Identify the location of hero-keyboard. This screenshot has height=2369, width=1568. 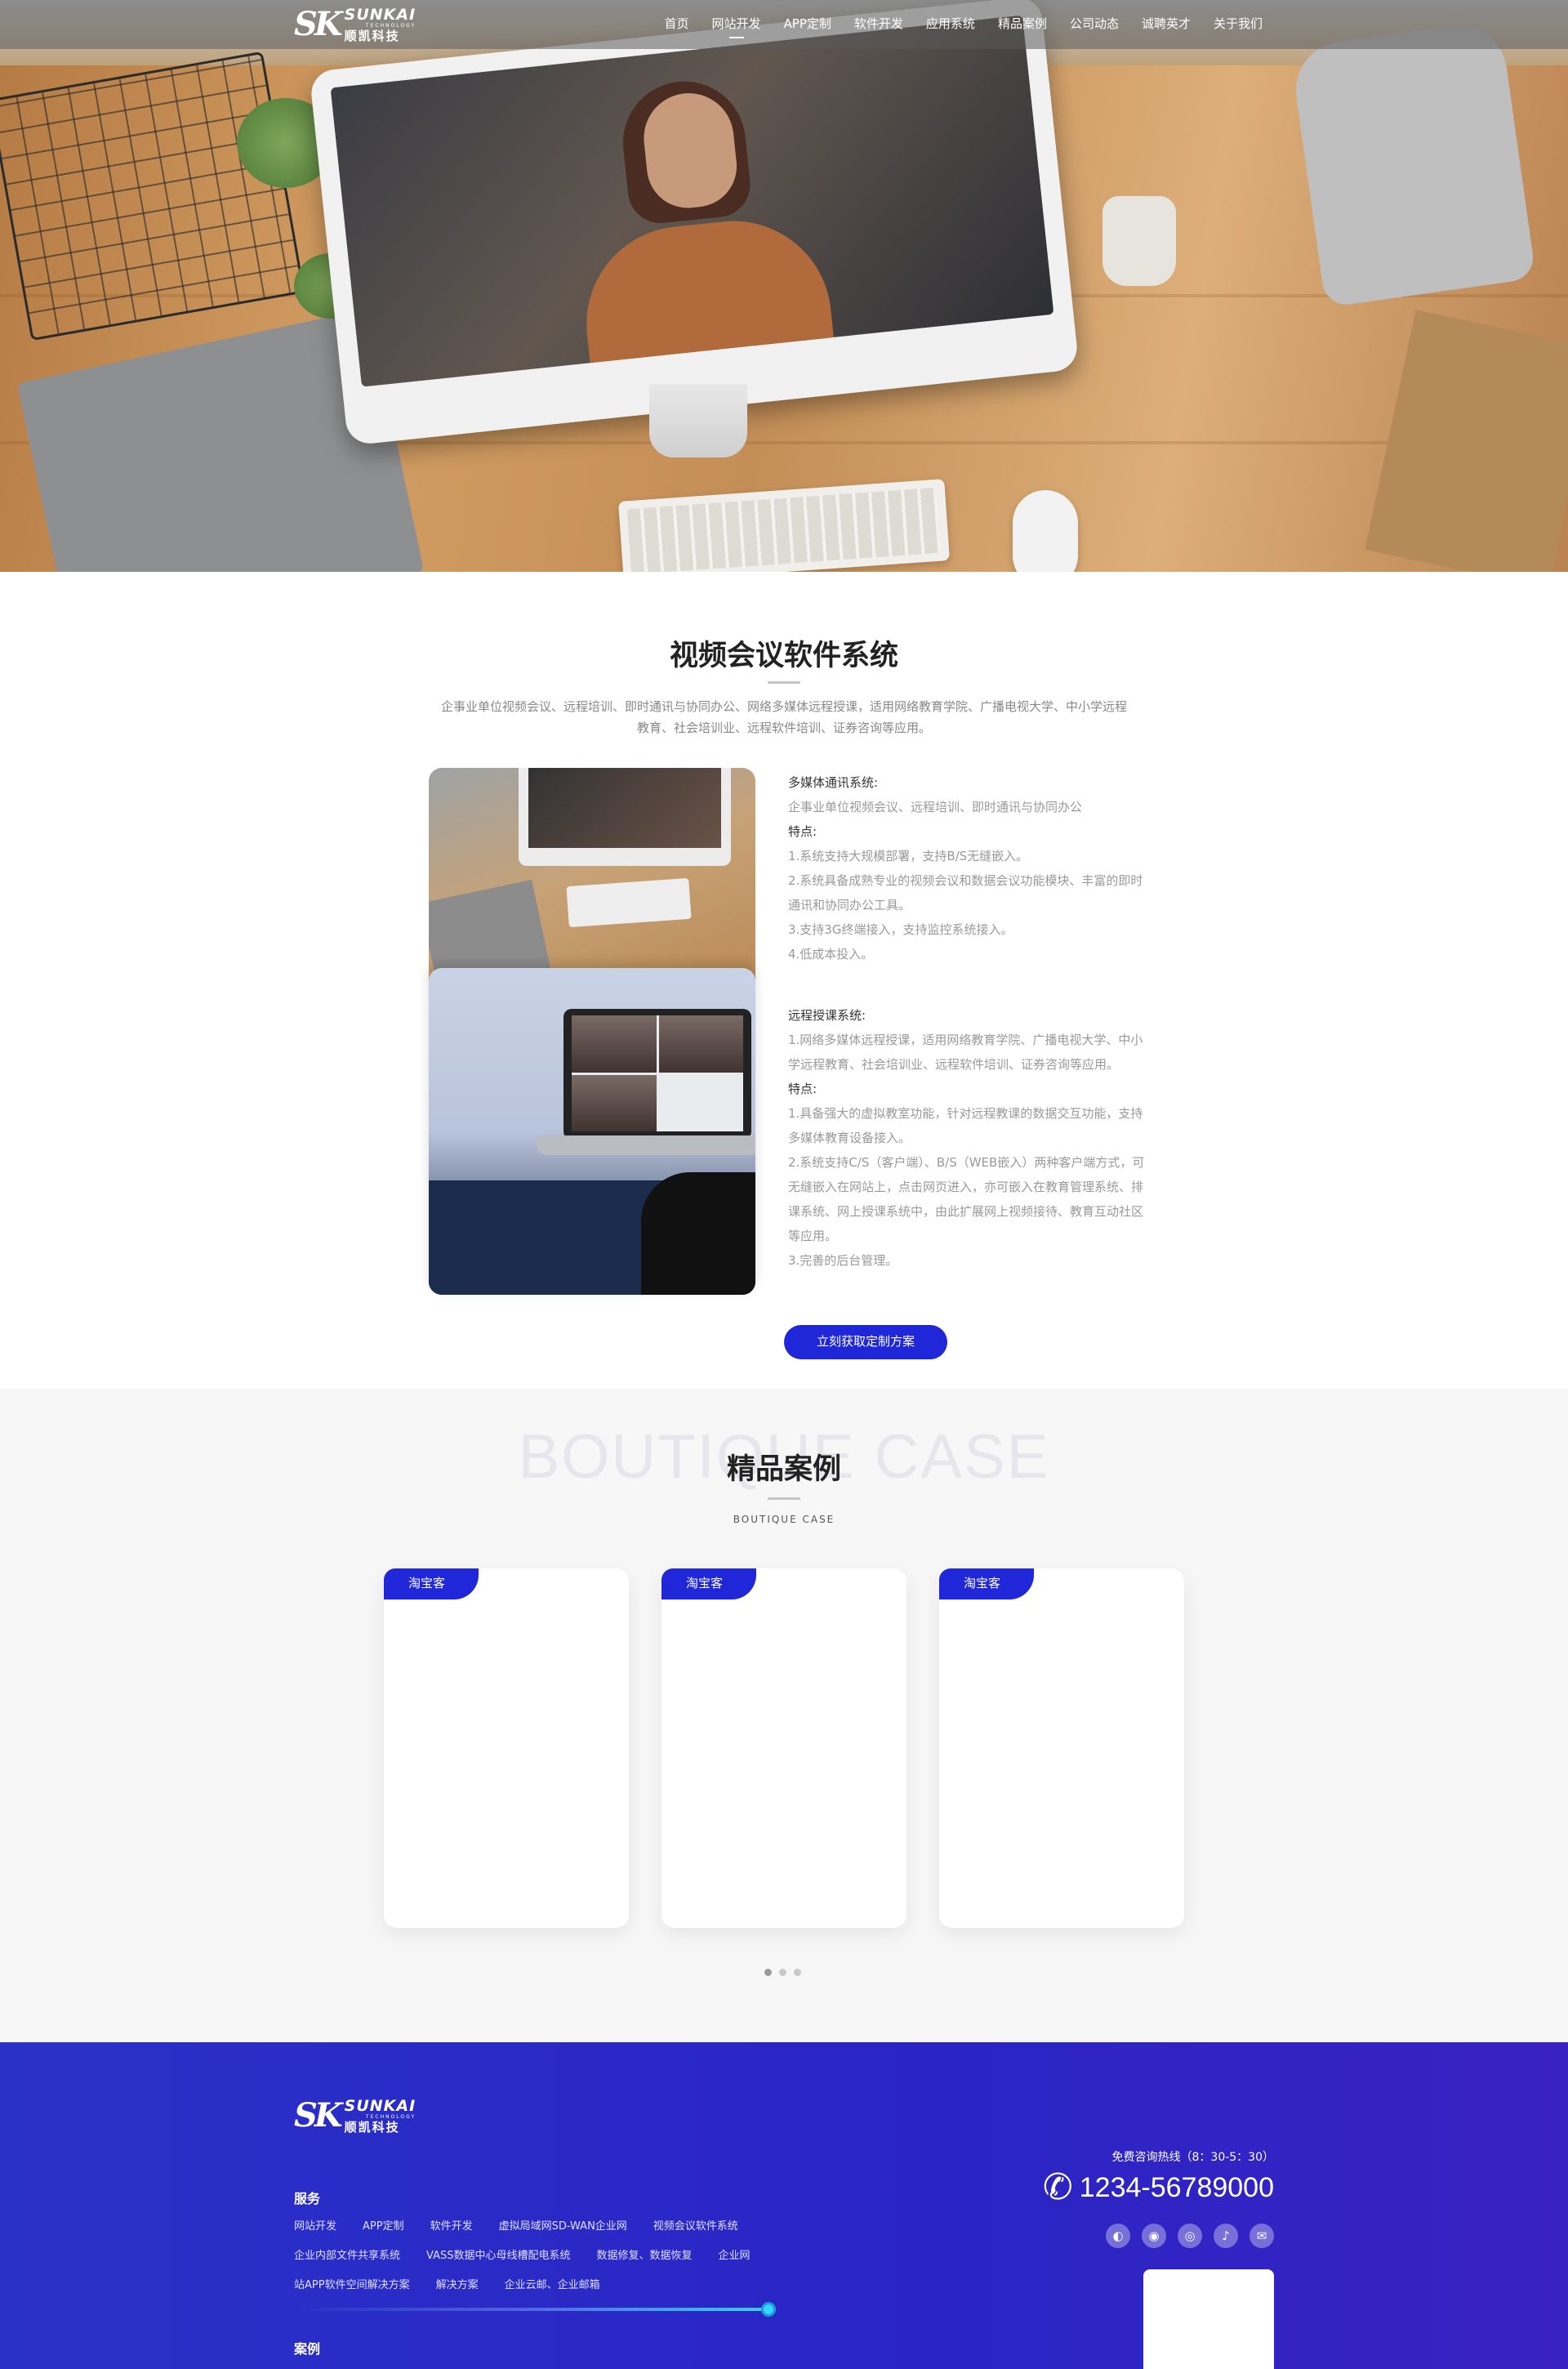
(784, 525).